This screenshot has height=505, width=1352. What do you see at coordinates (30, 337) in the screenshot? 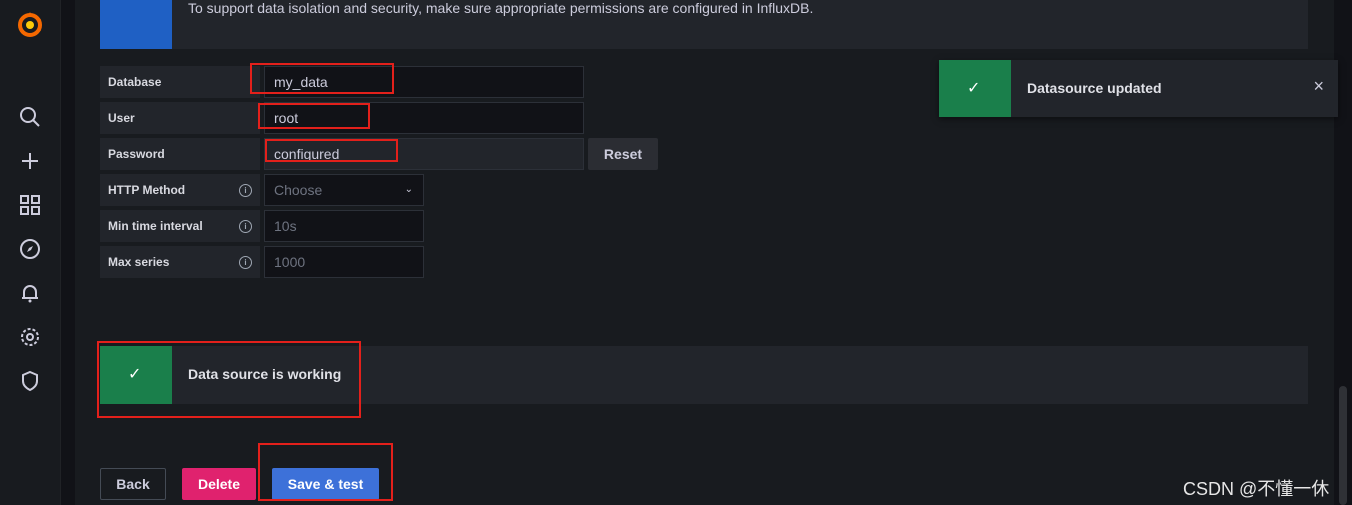
I see `gear-icon` at bounding box center [30, 337].